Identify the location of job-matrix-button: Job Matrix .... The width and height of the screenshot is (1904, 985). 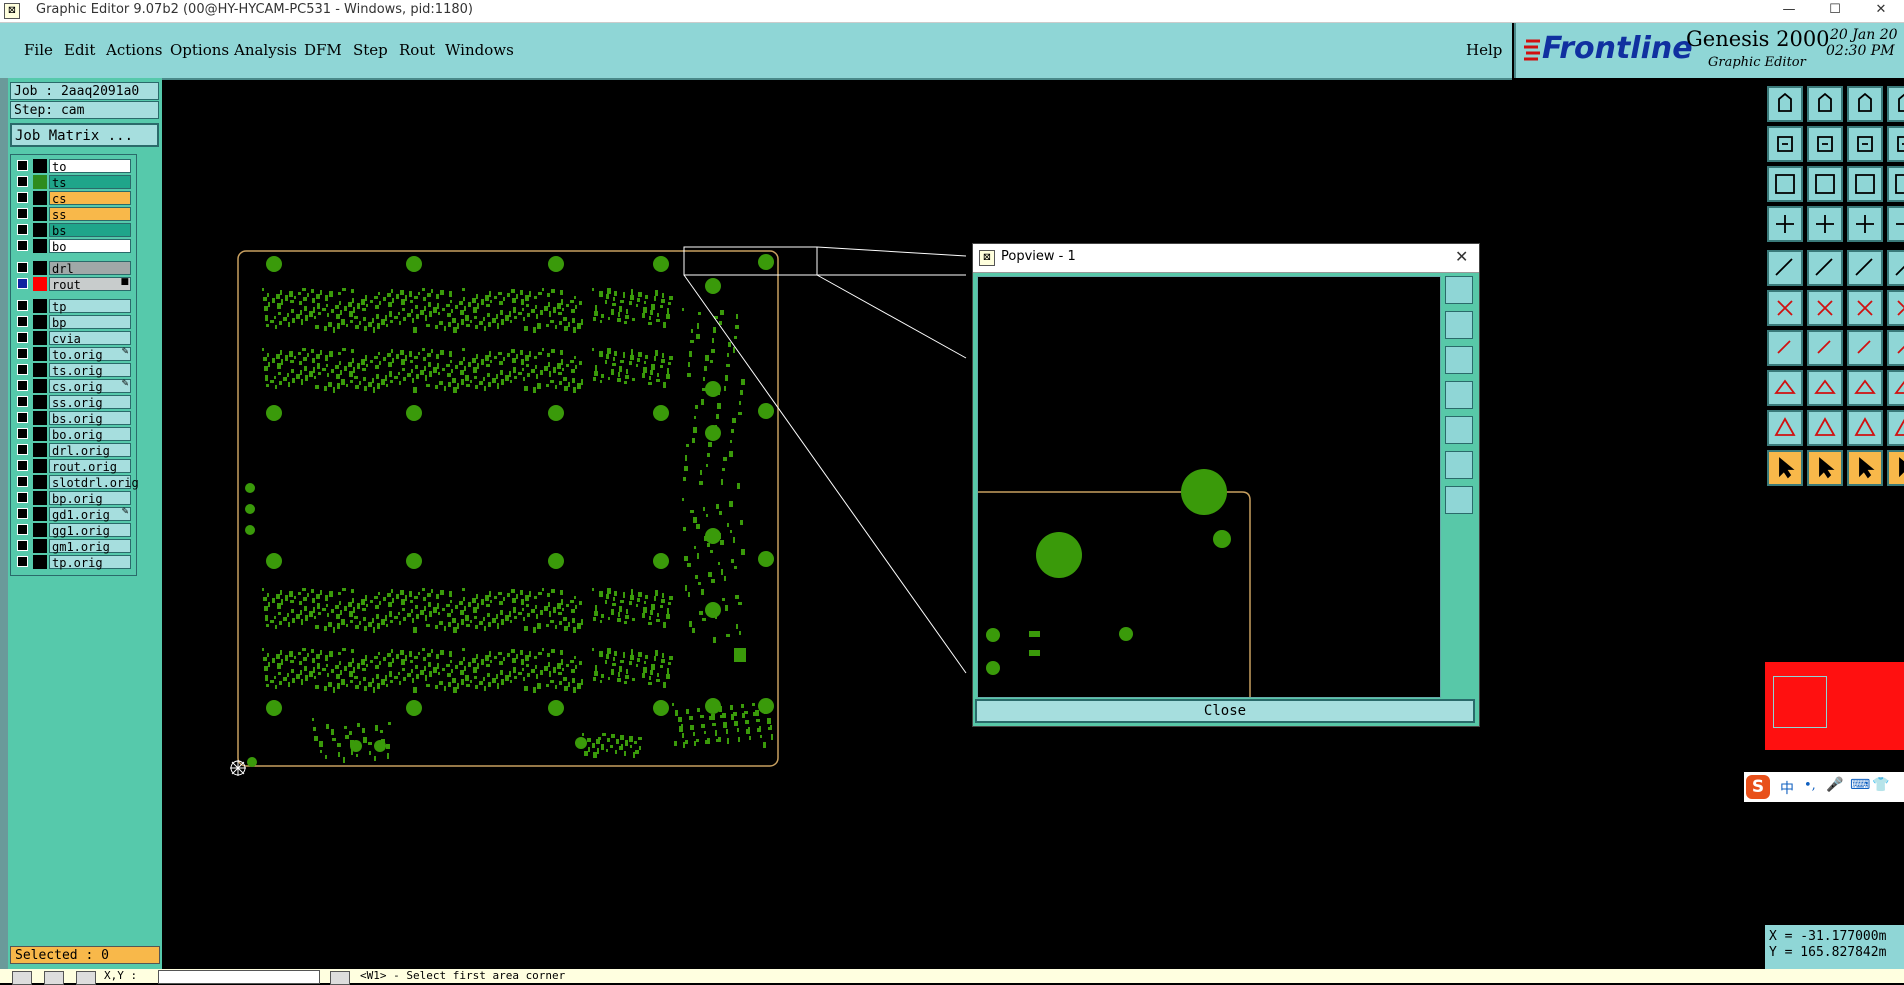
(84, 135).